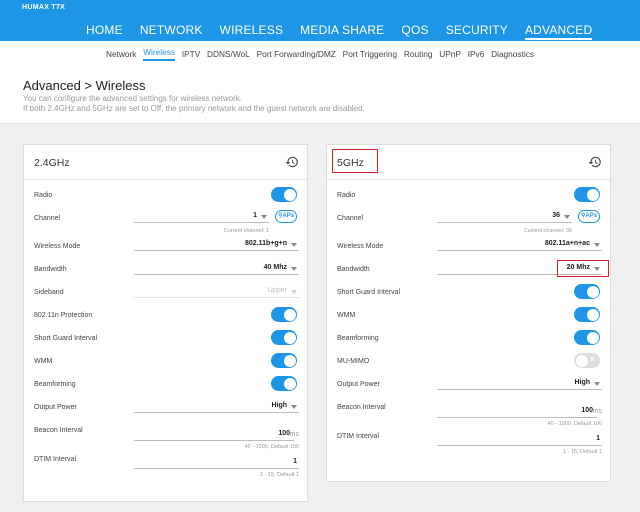 The width and height of the screenshot is (640, 512). Describe the element at coordinates (504, 217) in the screenshot. I see `channel-select: 36` at that location.